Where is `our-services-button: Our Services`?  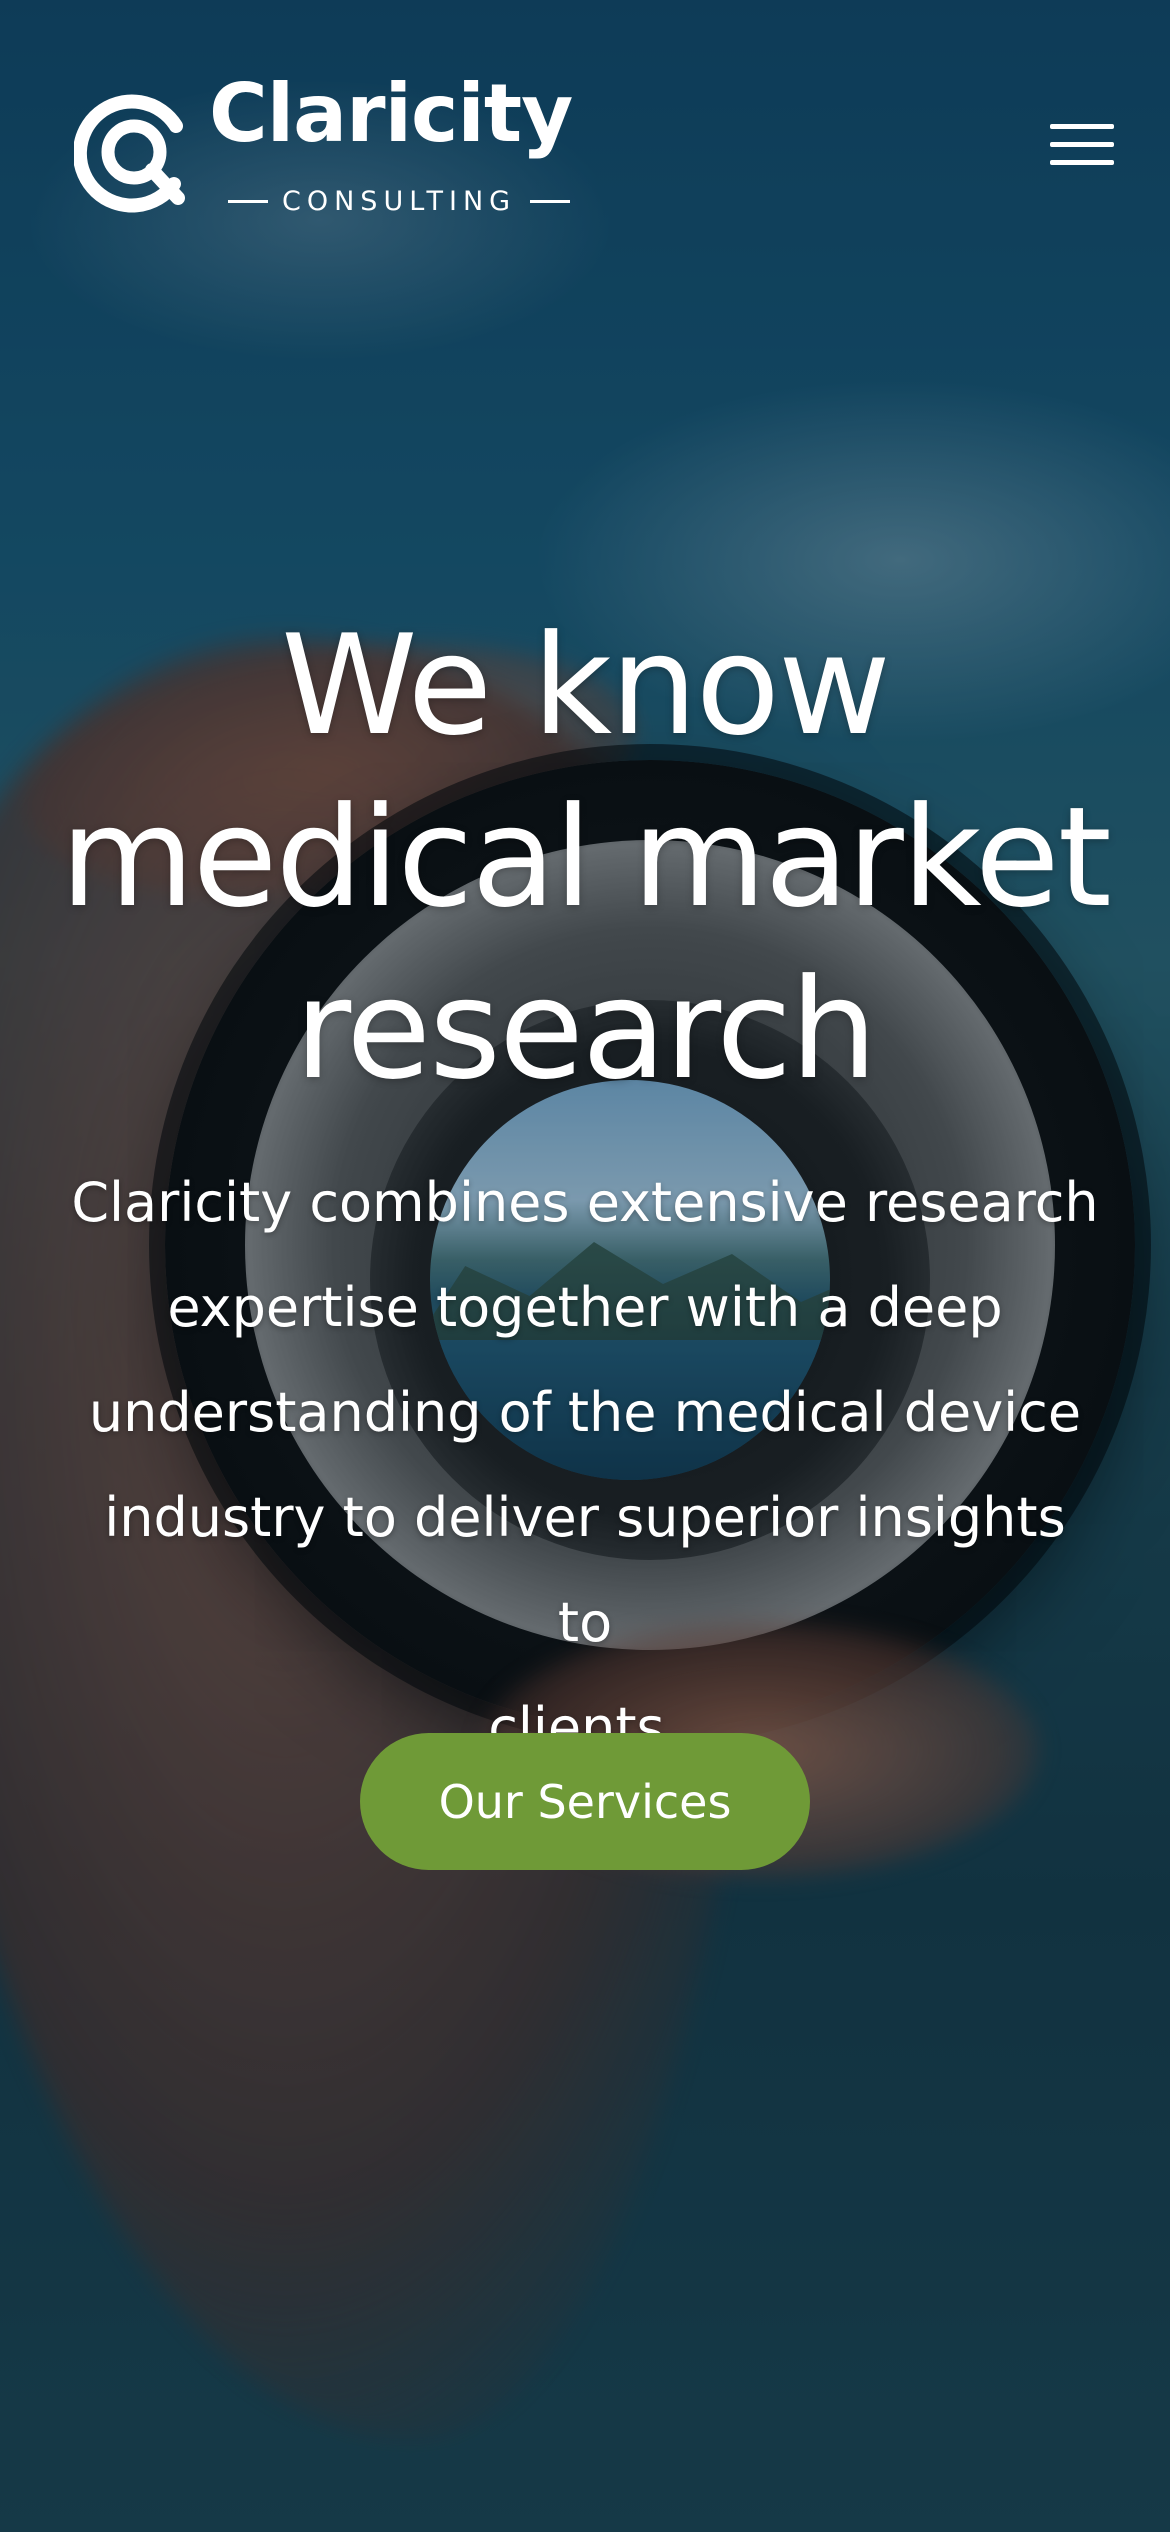
our-services-button: Our Services is located at coordinates (585, 1801).